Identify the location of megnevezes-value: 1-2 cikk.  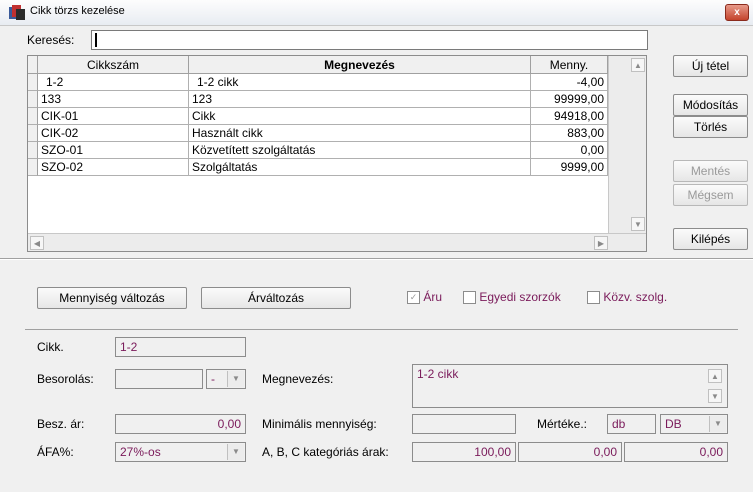
(438, 374).